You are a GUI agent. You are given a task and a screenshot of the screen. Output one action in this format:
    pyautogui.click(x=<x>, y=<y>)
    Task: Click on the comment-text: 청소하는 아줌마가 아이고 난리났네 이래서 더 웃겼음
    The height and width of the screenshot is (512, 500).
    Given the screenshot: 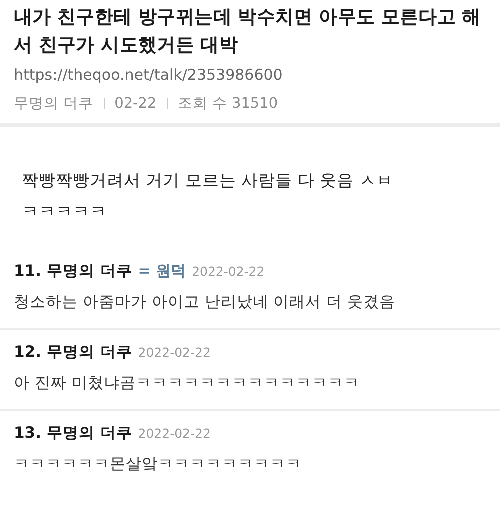 What is the action you would take?
    pyautogui.click(x=205, y=302)
    